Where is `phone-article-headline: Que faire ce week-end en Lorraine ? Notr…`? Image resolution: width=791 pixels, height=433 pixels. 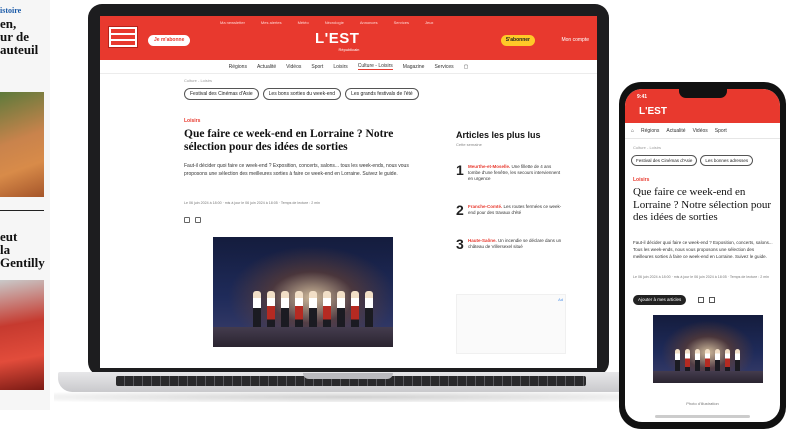
phone-article-headline: Que faire ce week-end en Lorraine ? Notr… is located at coordinates (702, 204).